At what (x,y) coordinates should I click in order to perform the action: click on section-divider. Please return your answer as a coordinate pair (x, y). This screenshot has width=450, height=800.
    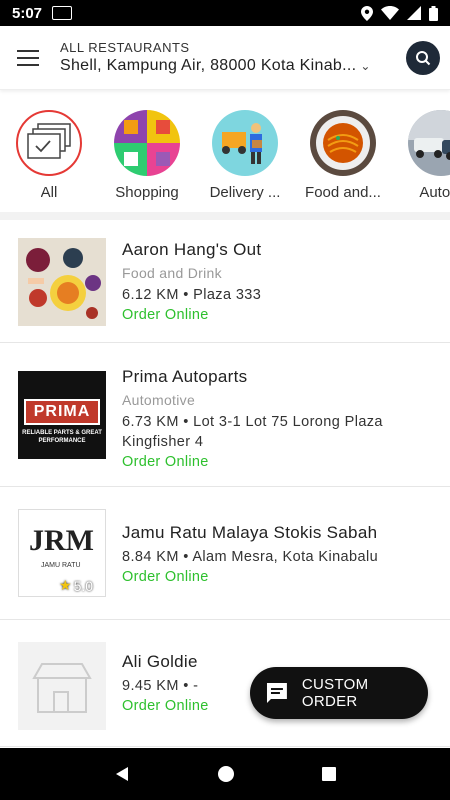
    Looking at the image, I should click on (225, 216).